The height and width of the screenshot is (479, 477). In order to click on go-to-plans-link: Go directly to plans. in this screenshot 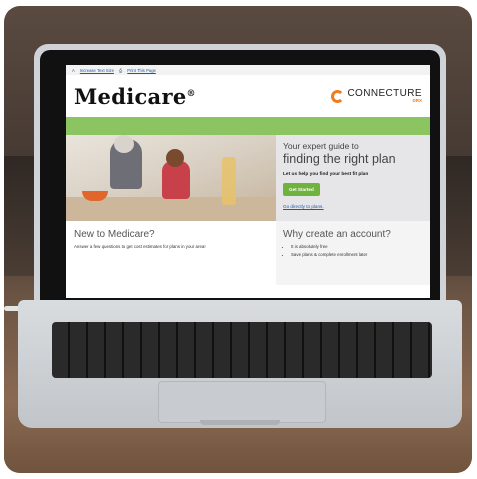, I will do `click(353, 206)`.